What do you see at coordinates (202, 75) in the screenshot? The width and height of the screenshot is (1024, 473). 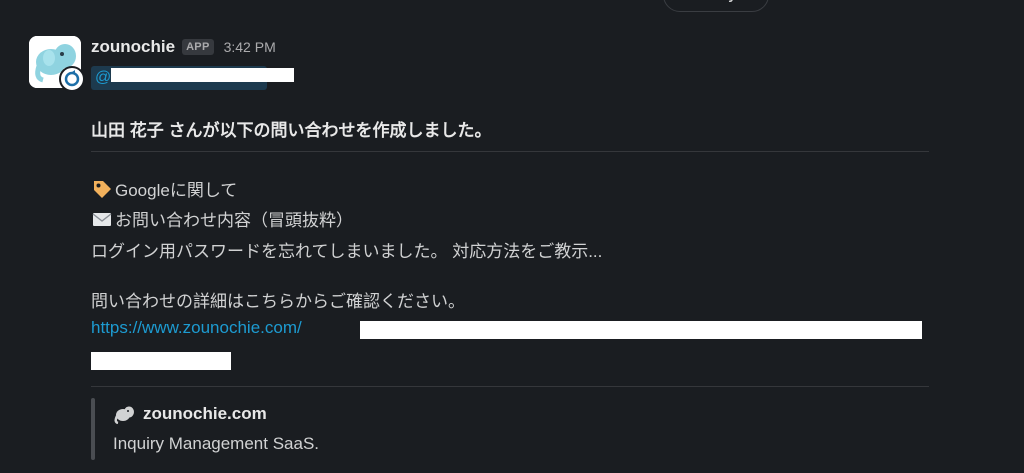 I see `mention-redaction` at bounding box center [202, 75].